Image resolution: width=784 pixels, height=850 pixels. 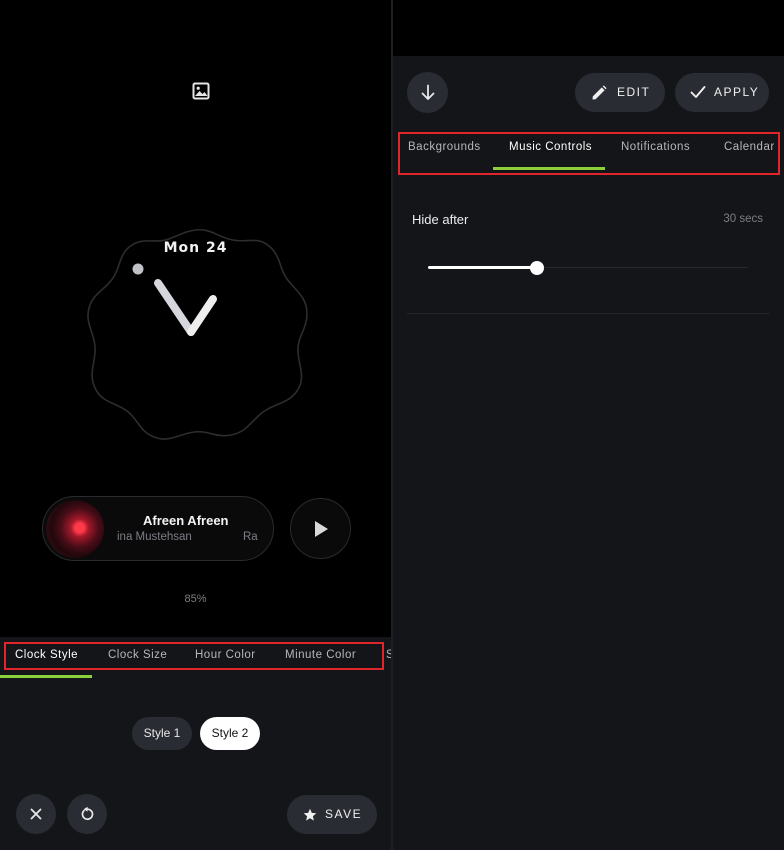 I want to click on hour-hand, so click(x=174, y=307).